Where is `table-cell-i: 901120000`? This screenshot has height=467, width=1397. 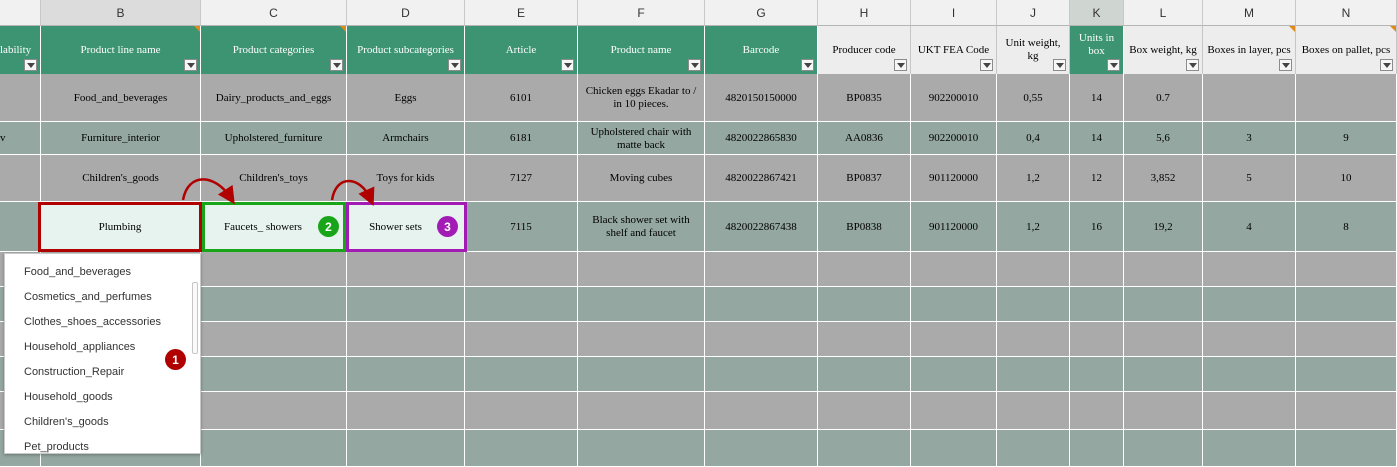
table-cell-i: 901120000 is located at coordinates (954, 227).